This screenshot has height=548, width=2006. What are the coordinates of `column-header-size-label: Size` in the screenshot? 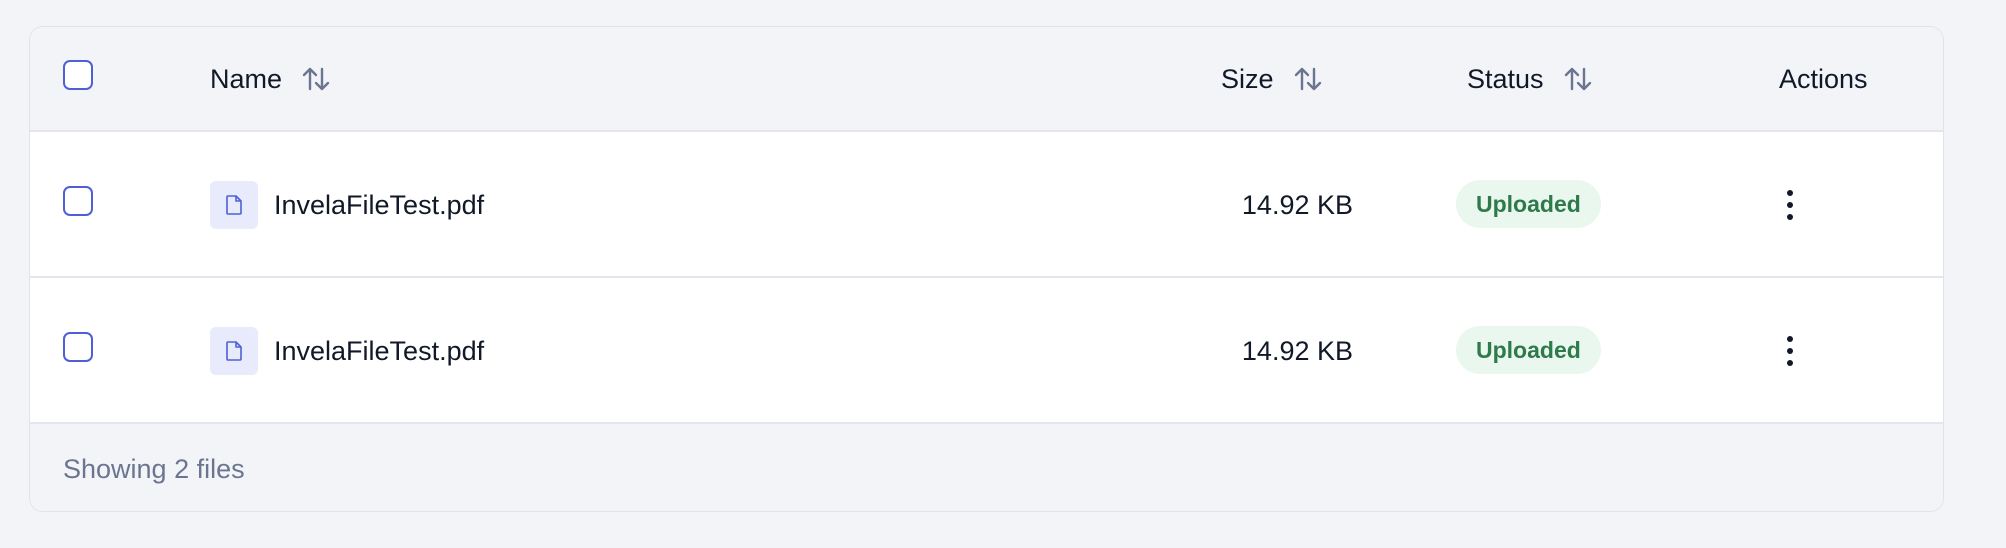 It's located at (1247, 79).